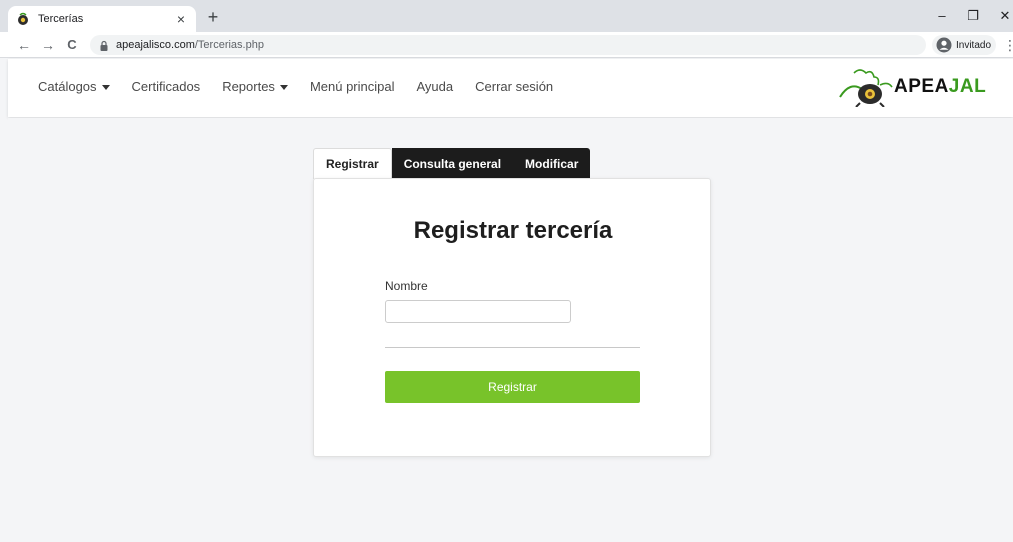 Image resolution: width=1013 pixels, height=542 pixels. I want to click on nav-item-certificados: Certificados, so click(166, 86).